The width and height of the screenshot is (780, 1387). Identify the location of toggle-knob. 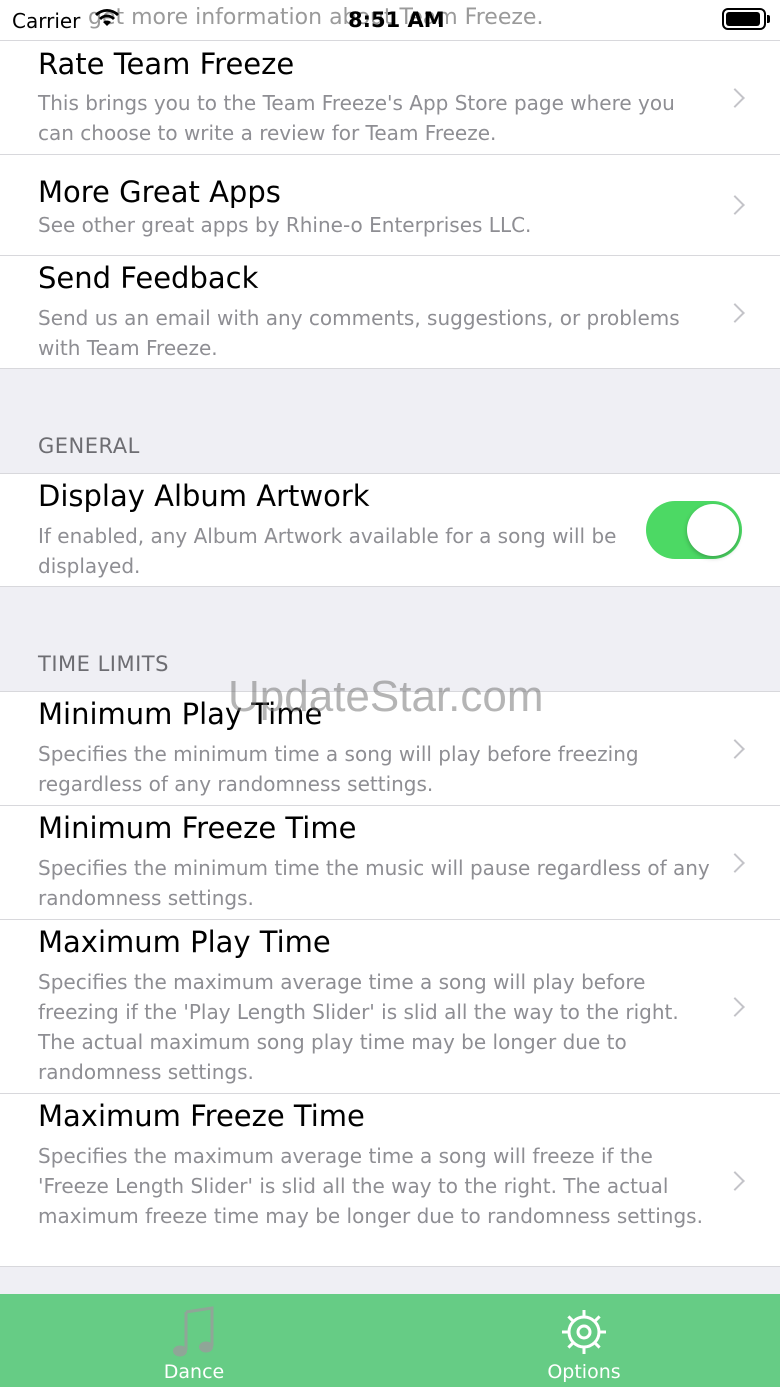
(713, 530).